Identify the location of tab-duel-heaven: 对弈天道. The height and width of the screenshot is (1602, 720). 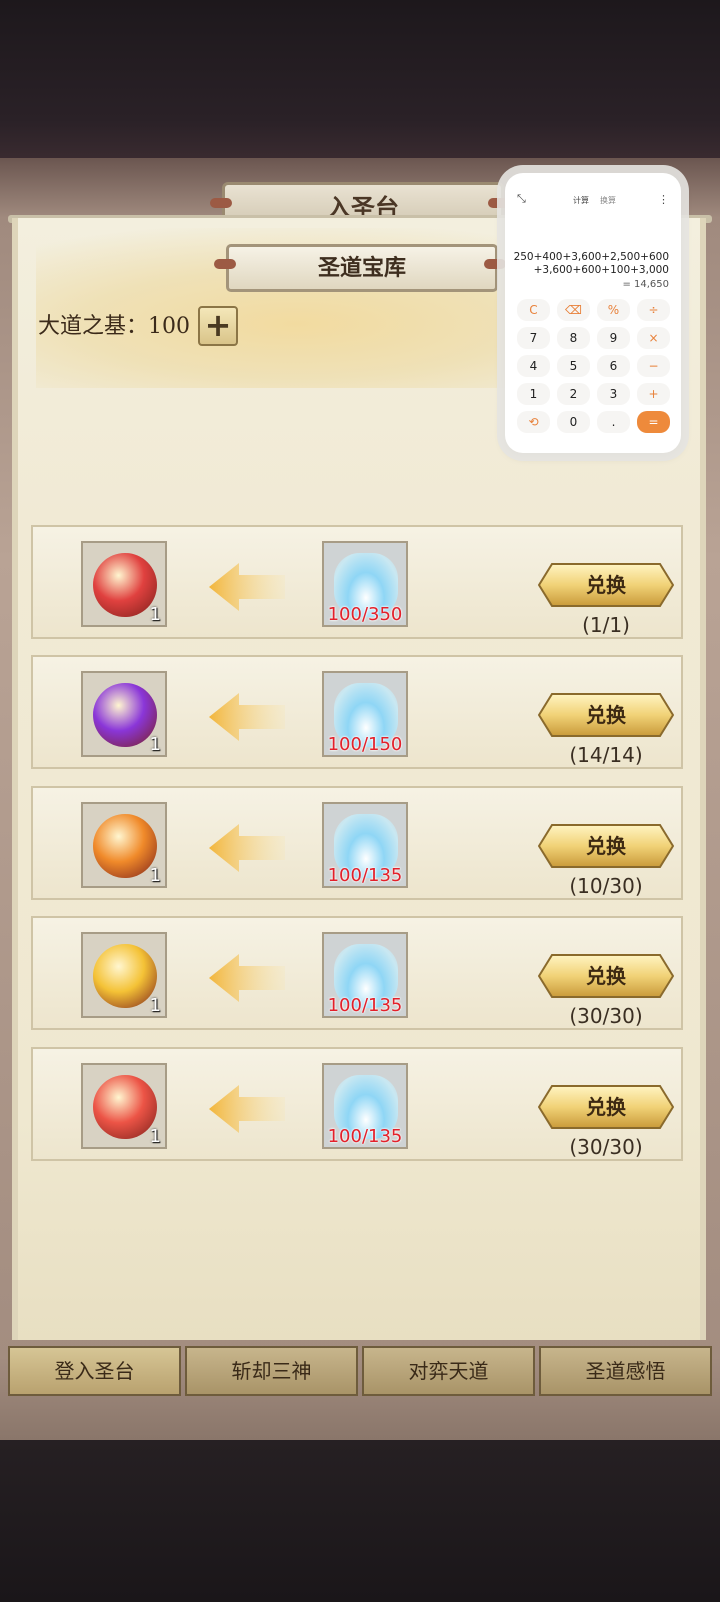
(448, 1371).